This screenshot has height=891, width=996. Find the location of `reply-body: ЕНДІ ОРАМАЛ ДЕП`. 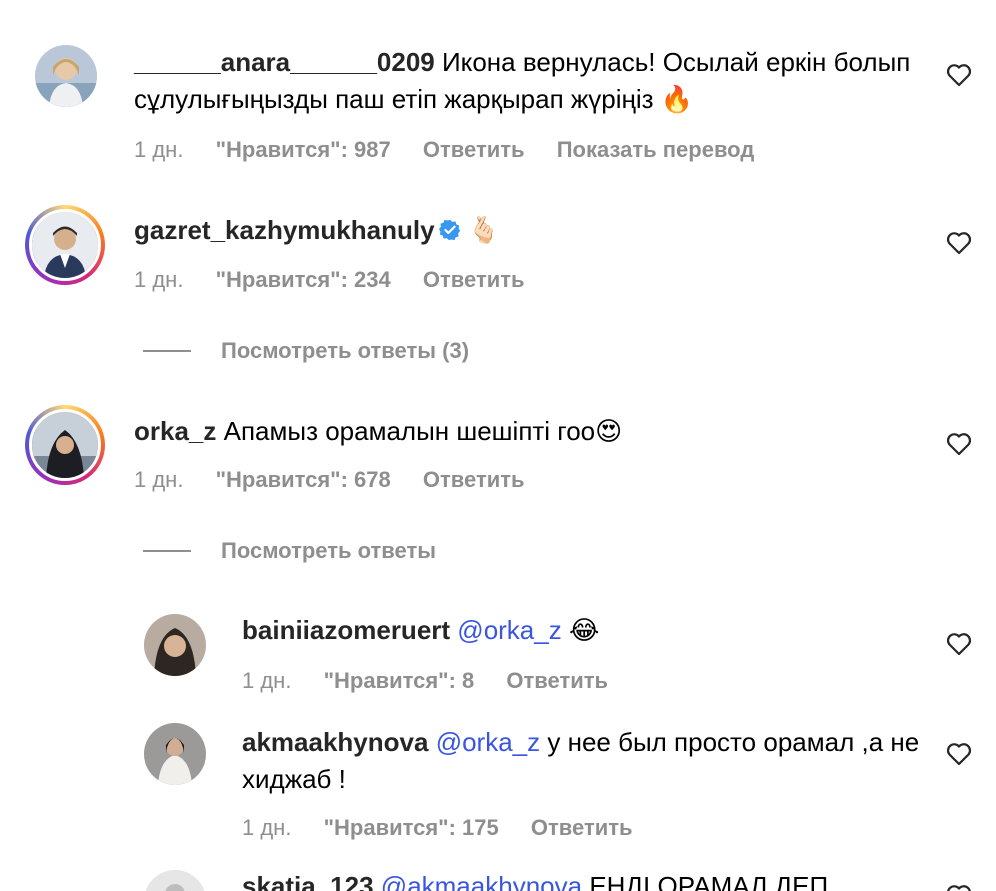

reply-body: ЕНДІ ОРАМАЛ ДЕП is located at coordinates (709, 881).